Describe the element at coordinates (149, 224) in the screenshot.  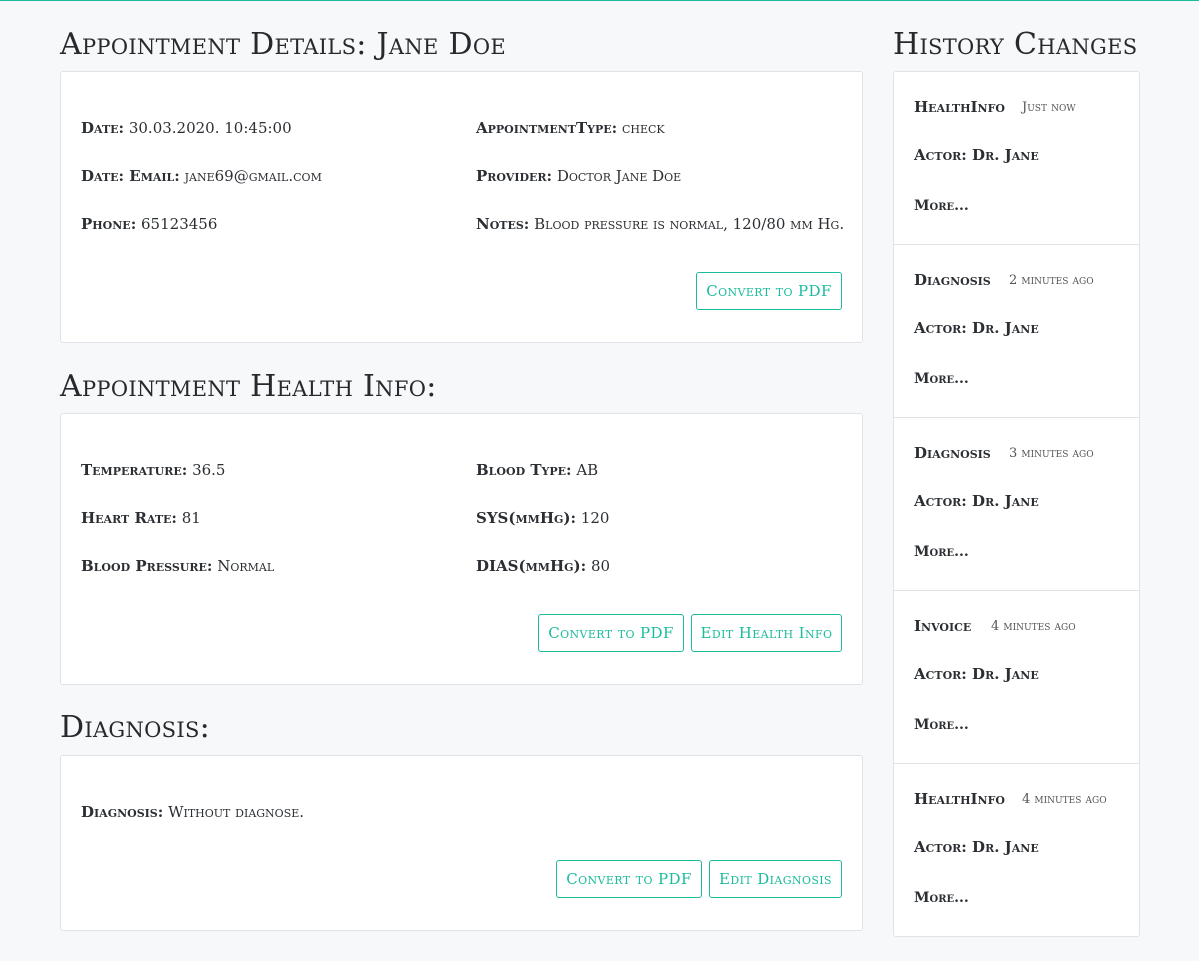
I see `field-phone: Phone: 65123456` at that location.